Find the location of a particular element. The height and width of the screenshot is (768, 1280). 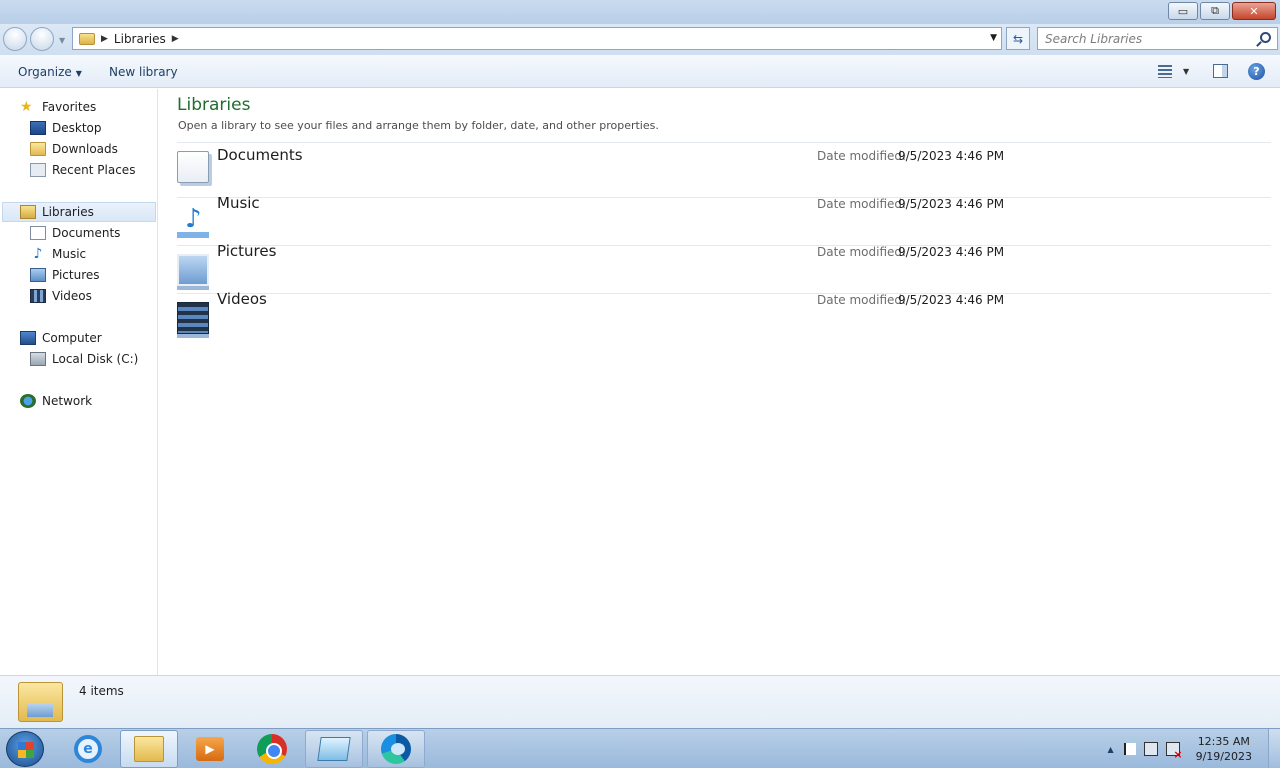

network-status-icon is located at coordinates (1150, 749).